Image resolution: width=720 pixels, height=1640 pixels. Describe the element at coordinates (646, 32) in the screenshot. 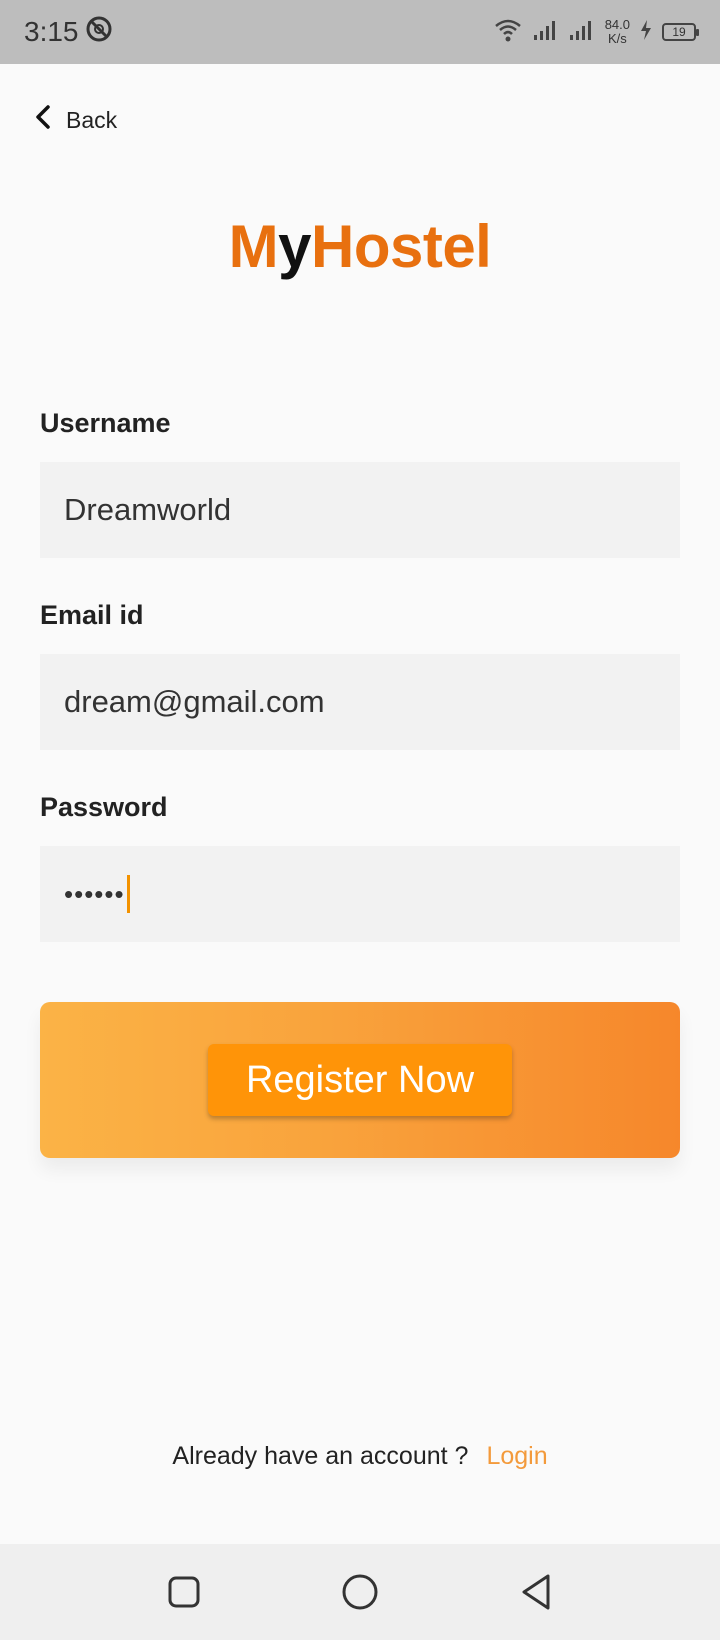

I see `charging-icon` at that location.